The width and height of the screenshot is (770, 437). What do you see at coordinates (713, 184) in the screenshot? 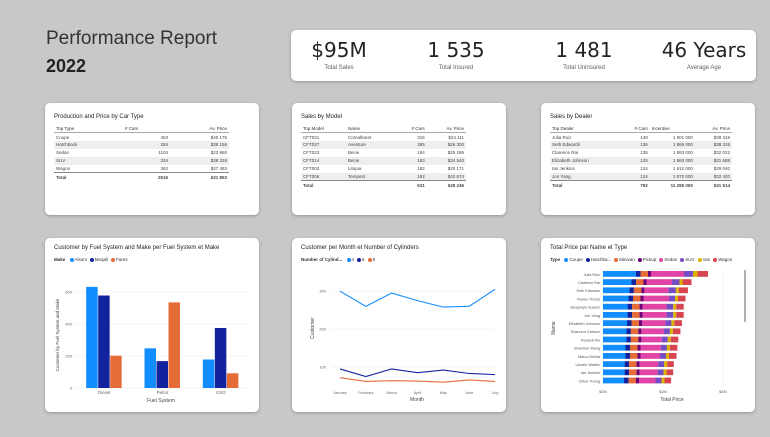
I see `cell: $31 514` at bounding box center [713, 184].